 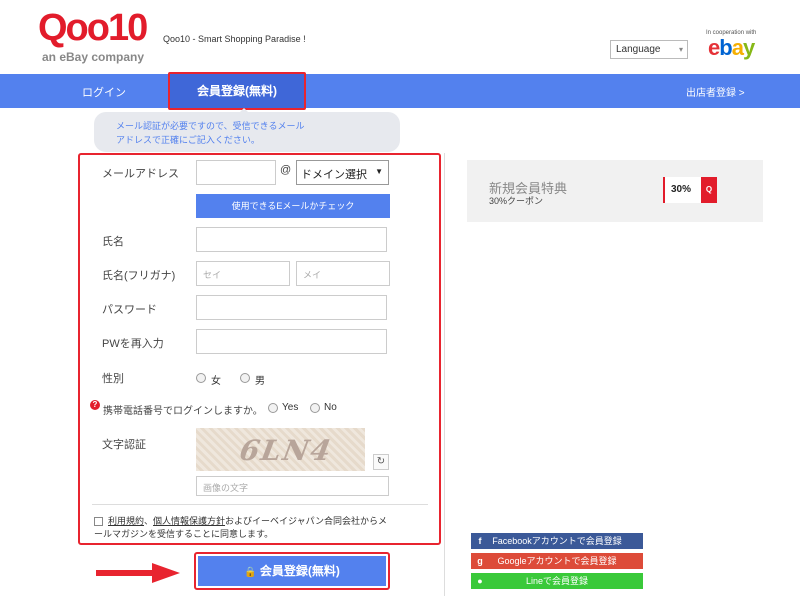 I want to click on captcha-label: 文字認証, so click(x=124, y=445).